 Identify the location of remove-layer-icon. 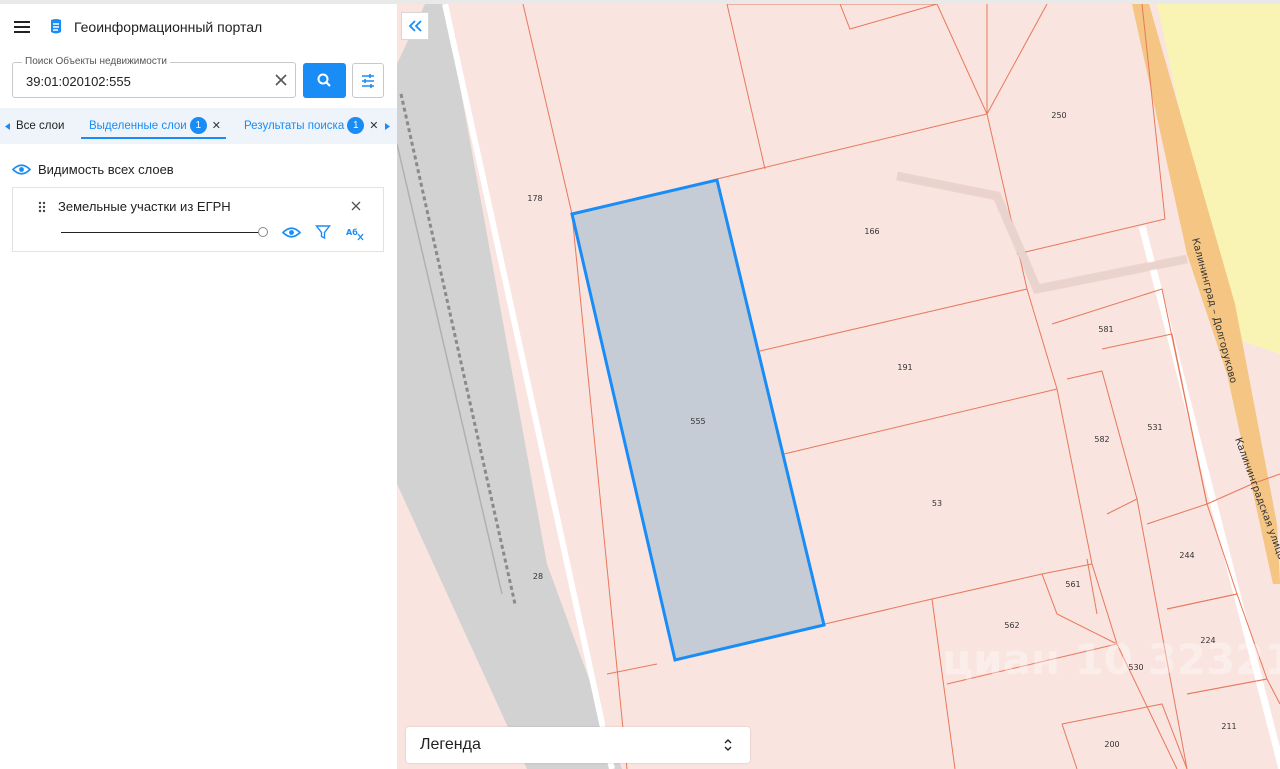
(356, 206).